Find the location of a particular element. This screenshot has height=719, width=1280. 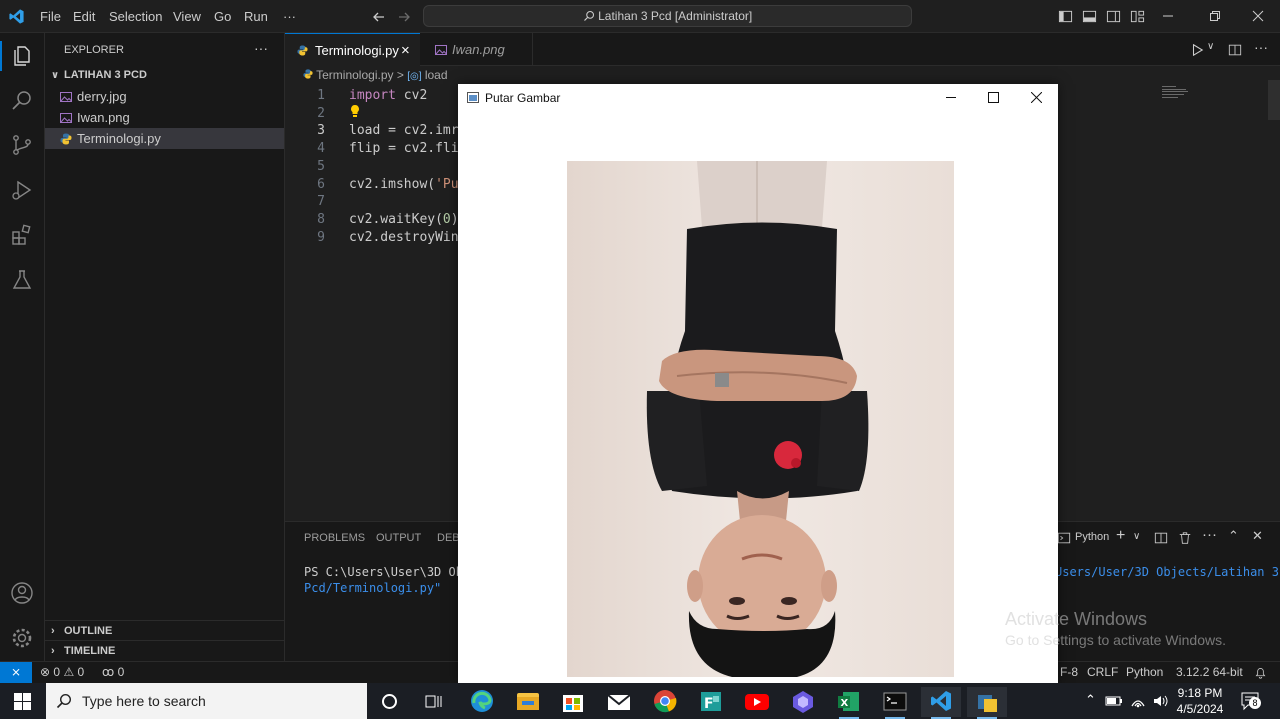

folder-latihan-3-pcd: ∨ LATIHAN 3 PCD is located at coordinates (164, 75).